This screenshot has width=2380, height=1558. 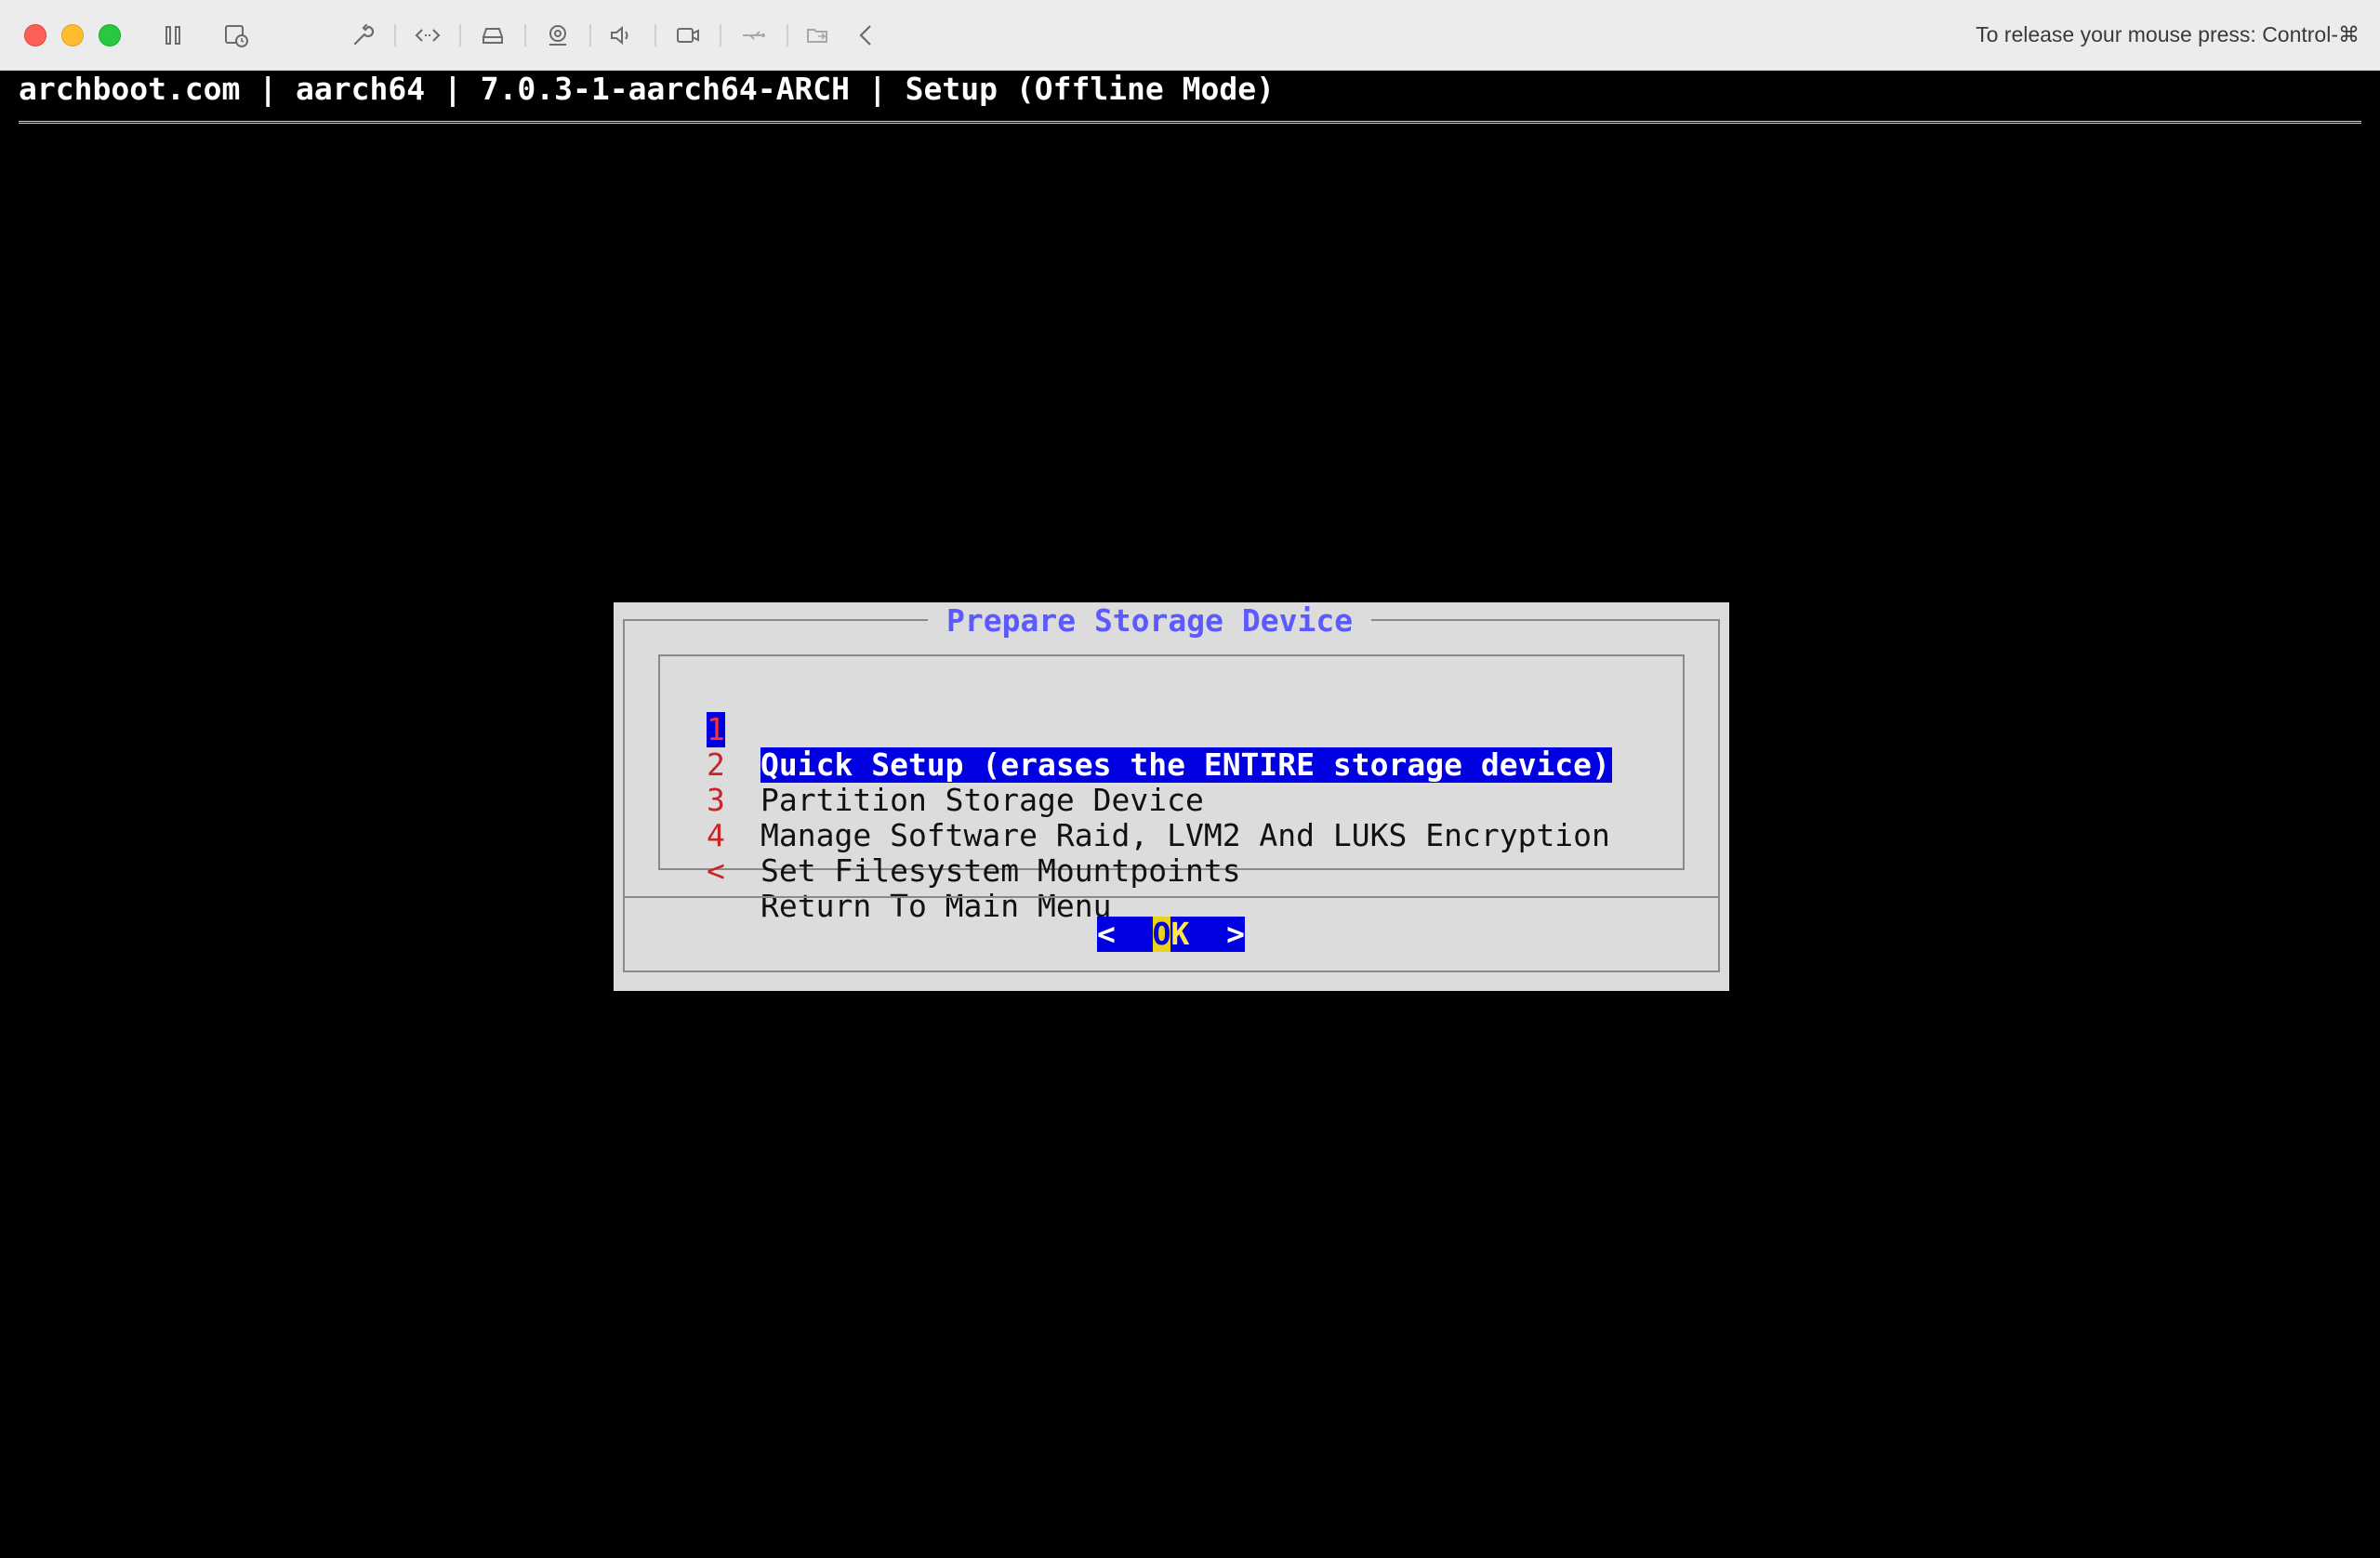 I want to click on drive-icon, so click(x=492, y=35).